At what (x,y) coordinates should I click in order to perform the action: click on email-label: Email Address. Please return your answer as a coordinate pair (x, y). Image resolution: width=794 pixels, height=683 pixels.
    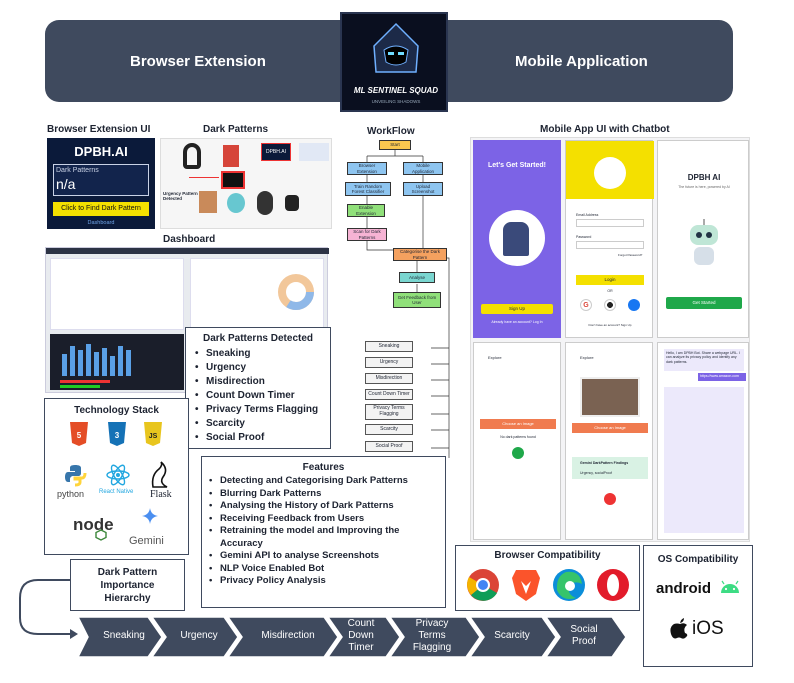
    Looking at the image, I should click on (587, 215).